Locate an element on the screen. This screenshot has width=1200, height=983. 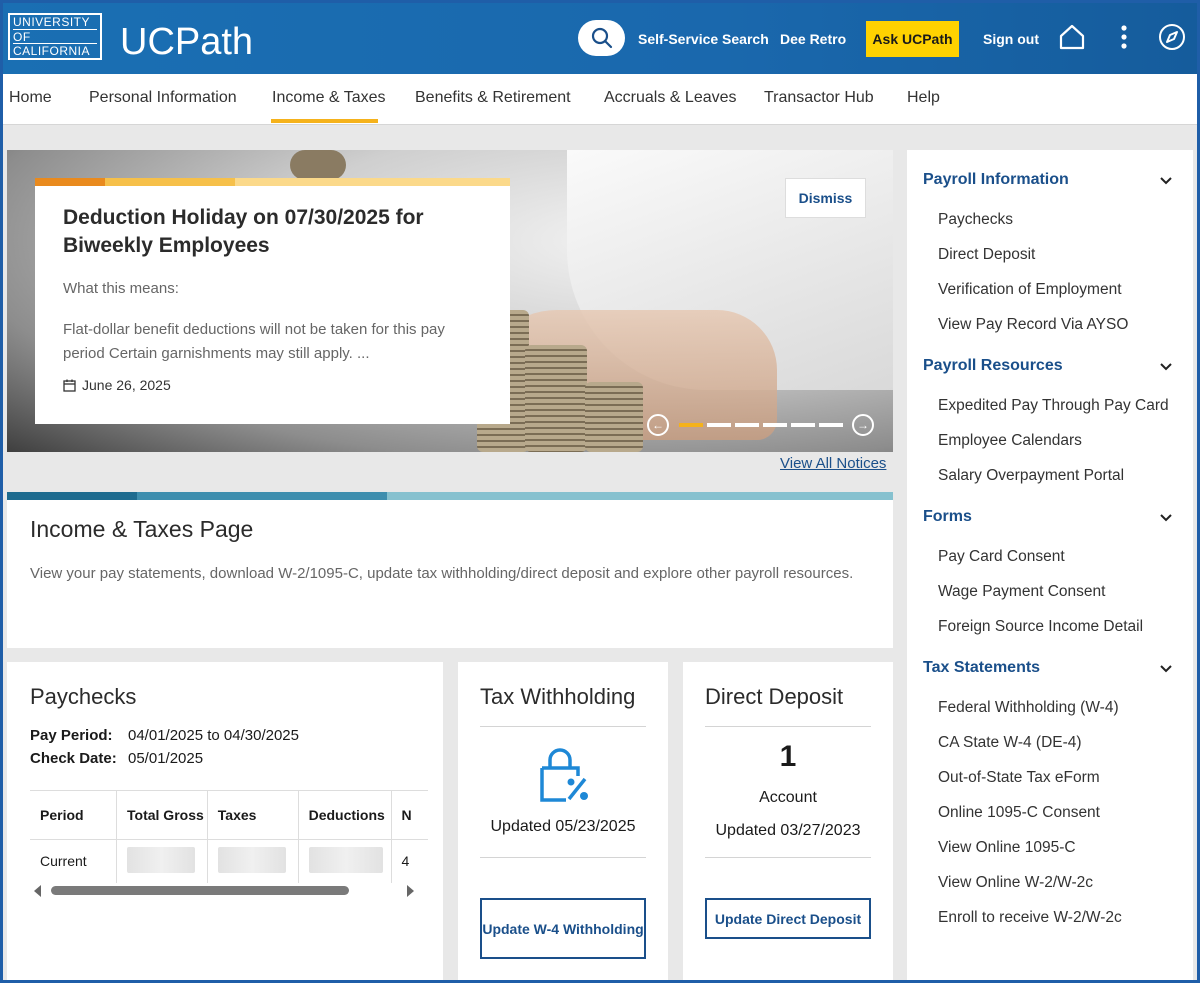
ask-ucpath-button: Ask UCPath is located at coordinates (912, 39).